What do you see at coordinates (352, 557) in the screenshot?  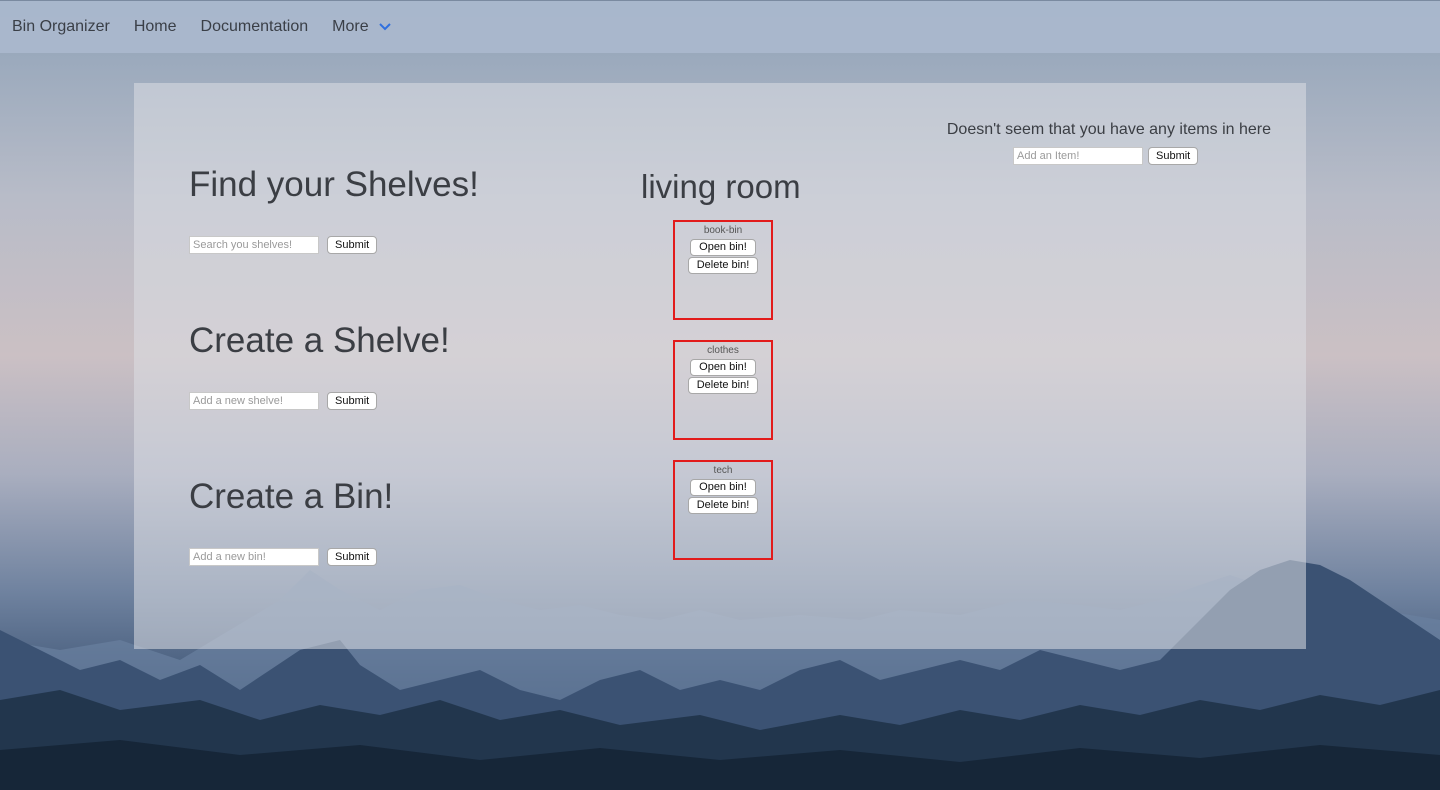 I see `create-bin-submit-button: Submit` at bounding box center [352, 557].